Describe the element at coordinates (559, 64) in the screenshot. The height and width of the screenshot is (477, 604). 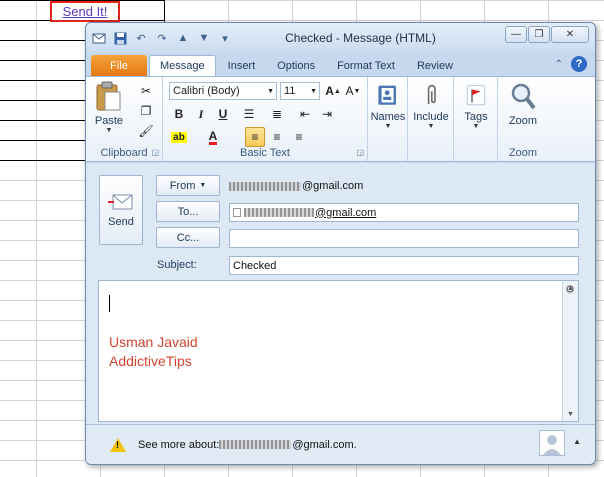
I see `minimize-ribbon-icon: ⌃` at that location.